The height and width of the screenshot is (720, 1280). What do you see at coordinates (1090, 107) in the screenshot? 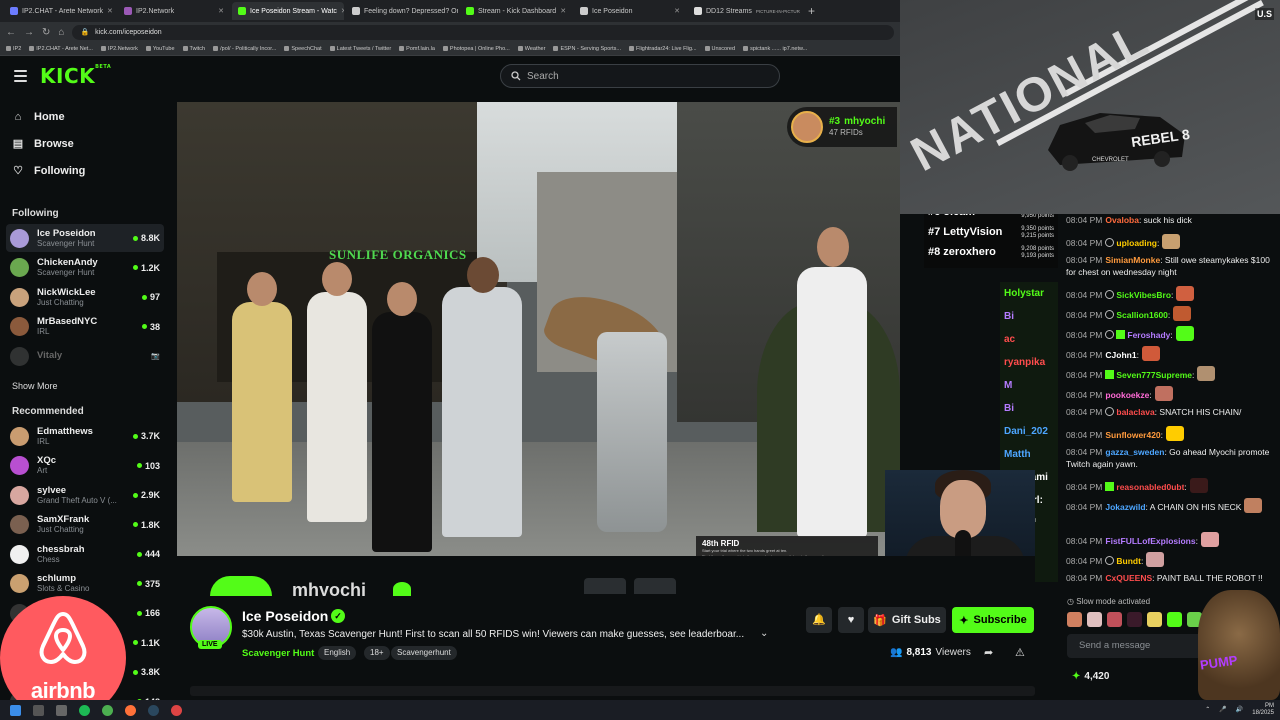
I see `picture-in-picture-window: NATIONAL REBEL 8 CHEVROLET` at bounding box center [1090, 107].